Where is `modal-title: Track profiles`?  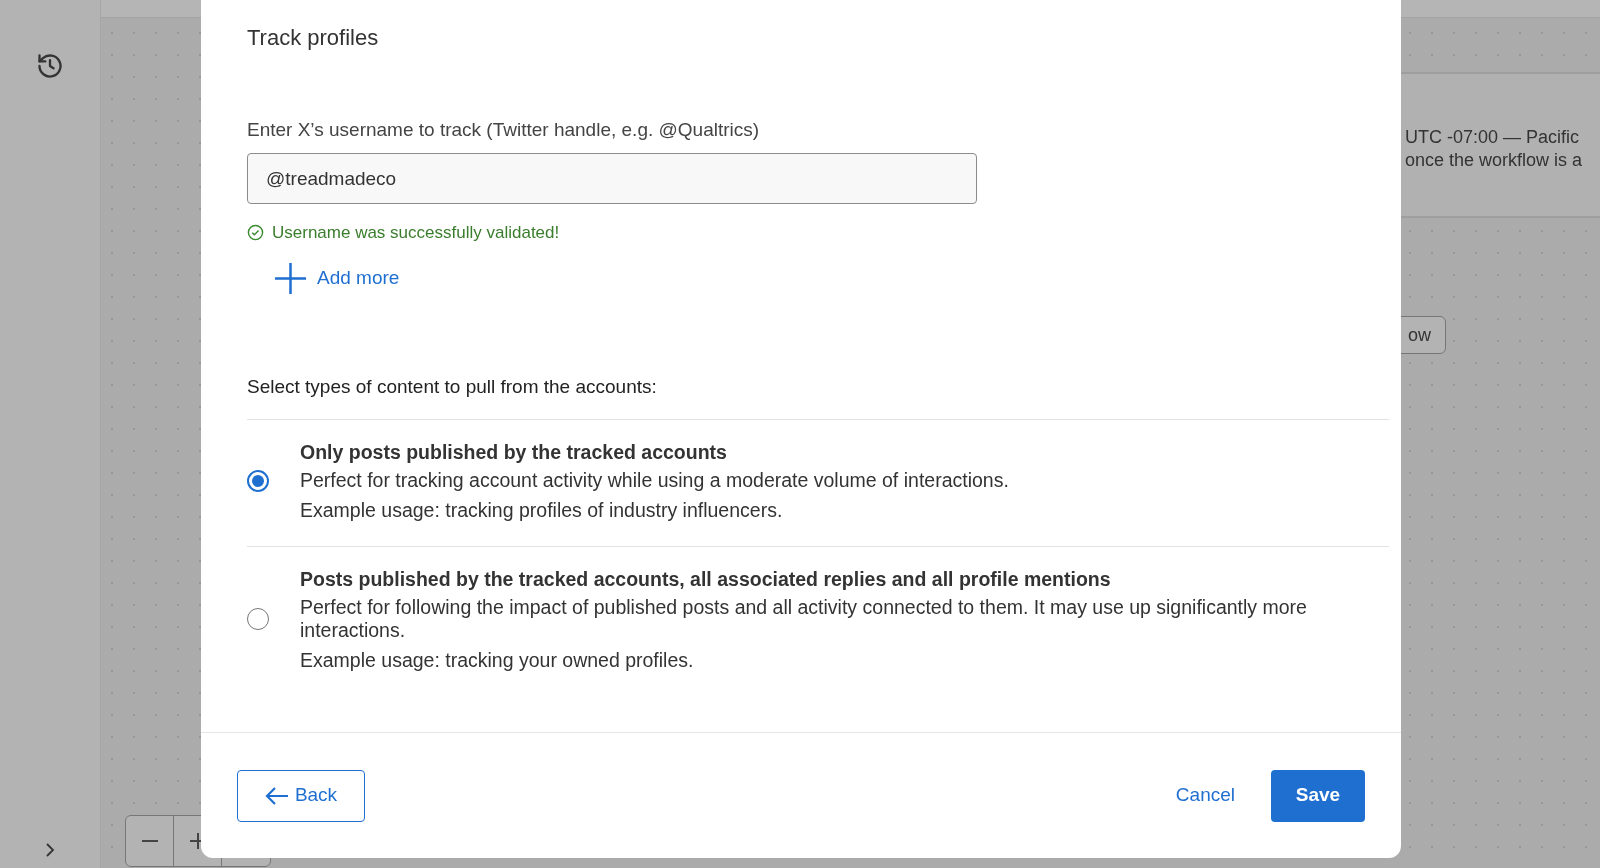 modal-title: Track profiles is located at coordinates (313, 38).